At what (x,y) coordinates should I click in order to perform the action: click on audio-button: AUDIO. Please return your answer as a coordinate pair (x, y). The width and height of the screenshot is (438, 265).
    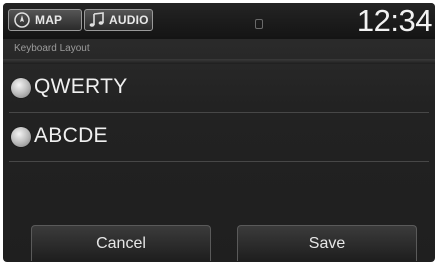
    Looking at the image, I should click on (118, 20).